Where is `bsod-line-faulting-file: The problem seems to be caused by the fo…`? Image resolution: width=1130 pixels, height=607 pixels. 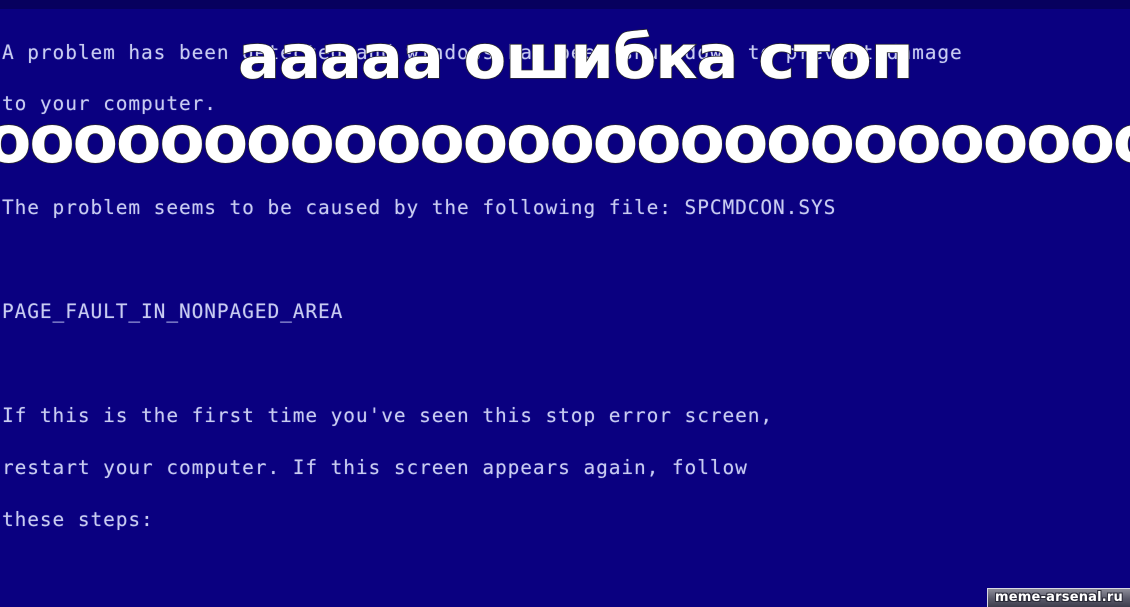 bsod-line-faulting-file: The problem seems to be caused by the fo… is located at coordinates (419, 208).